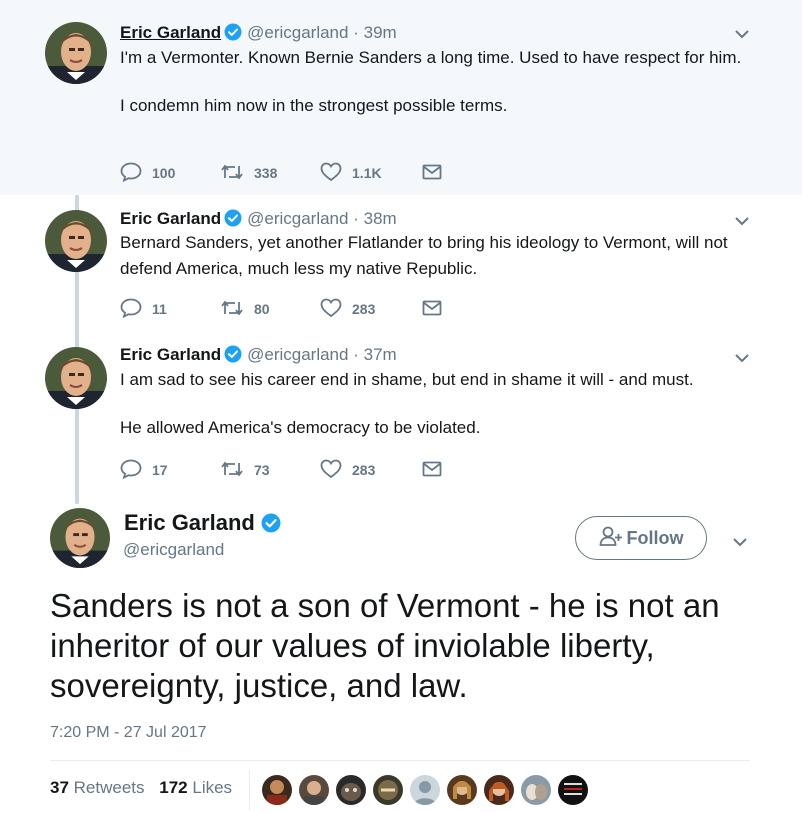 The image size is (802, 813). Describe the element at coordinates (109, 787) in the screenshot. I see `retweet-stat-label: Retweets` at that location.